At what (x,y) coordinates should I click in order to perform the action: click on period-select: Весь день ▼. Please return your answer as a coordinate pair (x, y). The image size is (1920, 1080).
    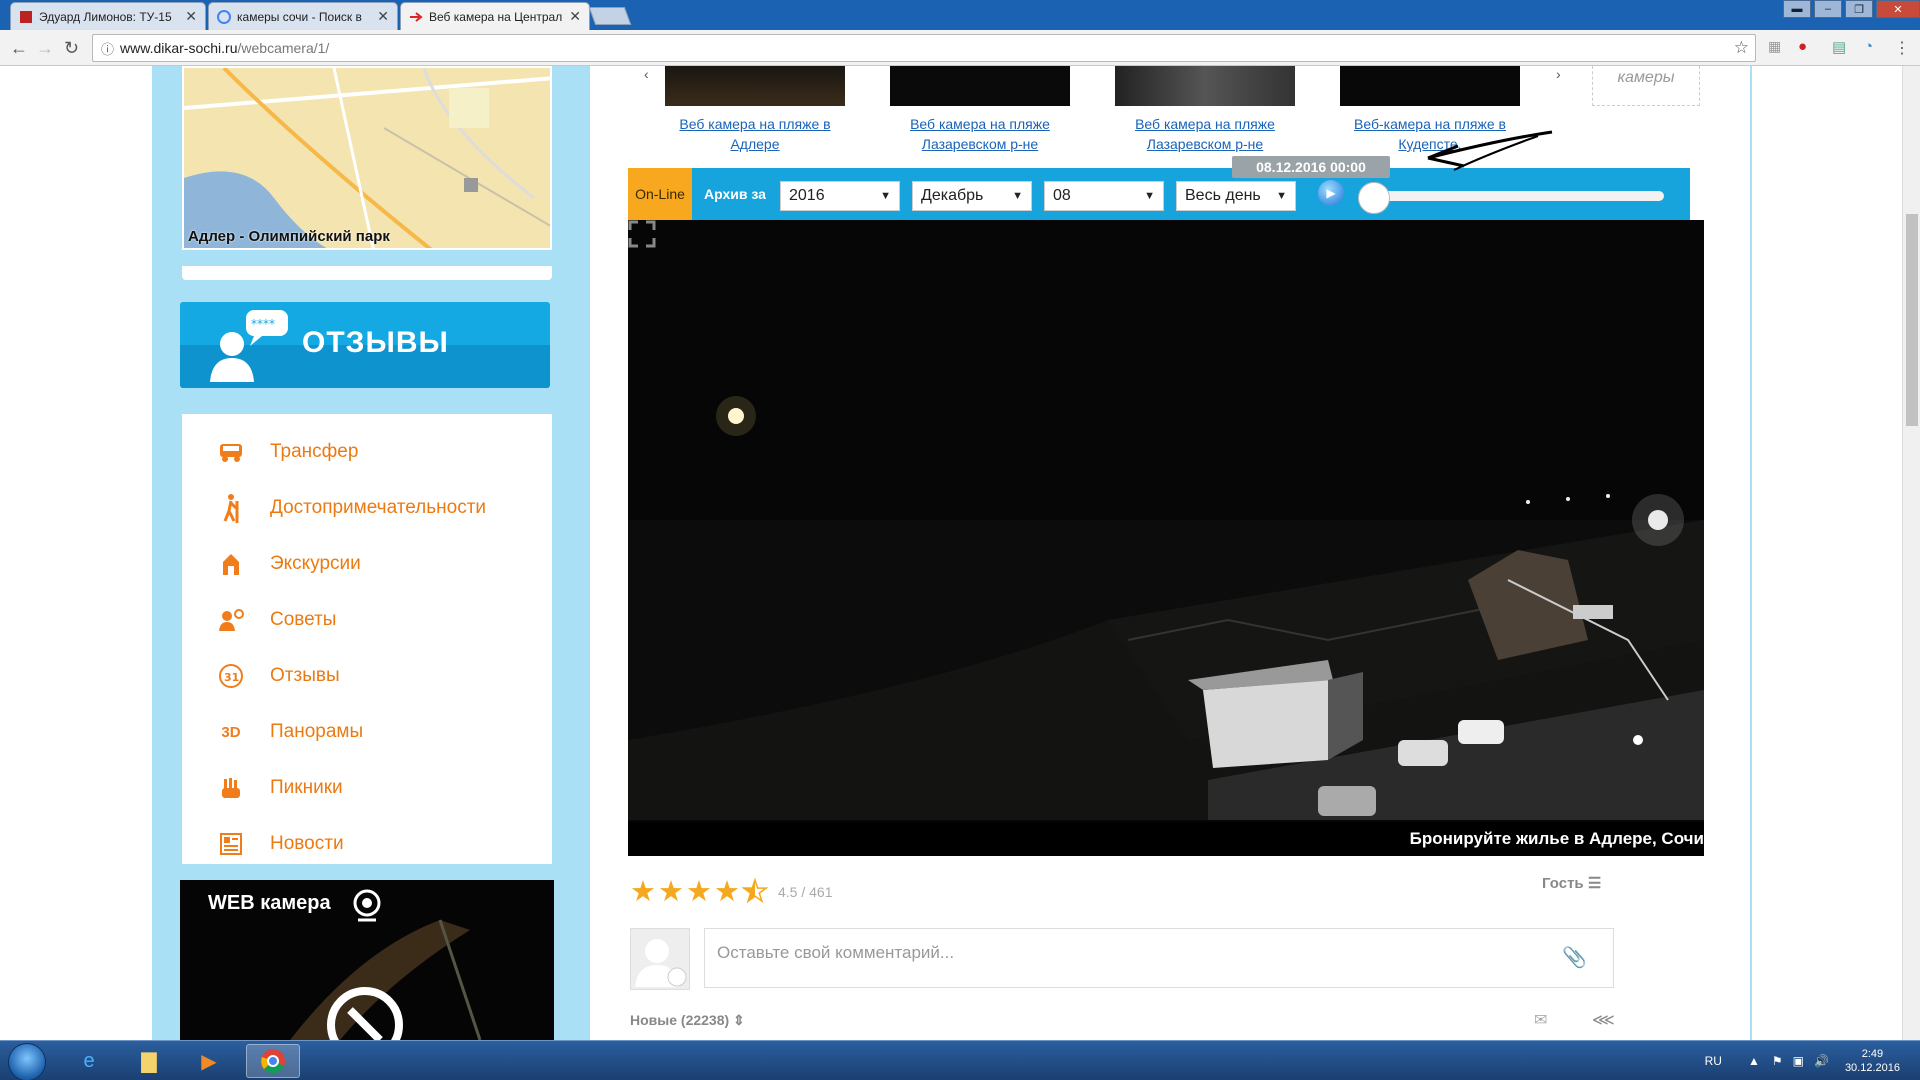
    Looking at the image, I should click on (1236, 196).